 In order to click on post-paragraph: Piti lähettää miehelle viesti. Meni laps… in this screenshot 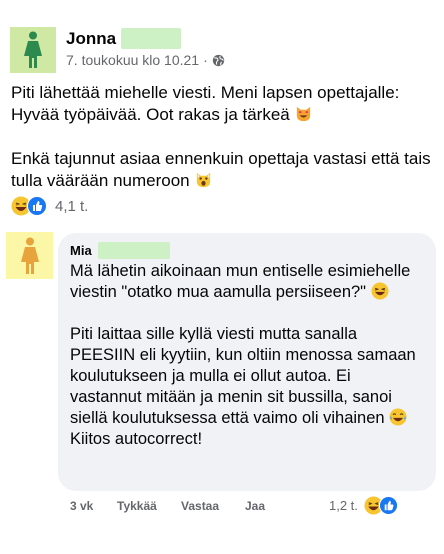, I will do `click(205, 103)`.